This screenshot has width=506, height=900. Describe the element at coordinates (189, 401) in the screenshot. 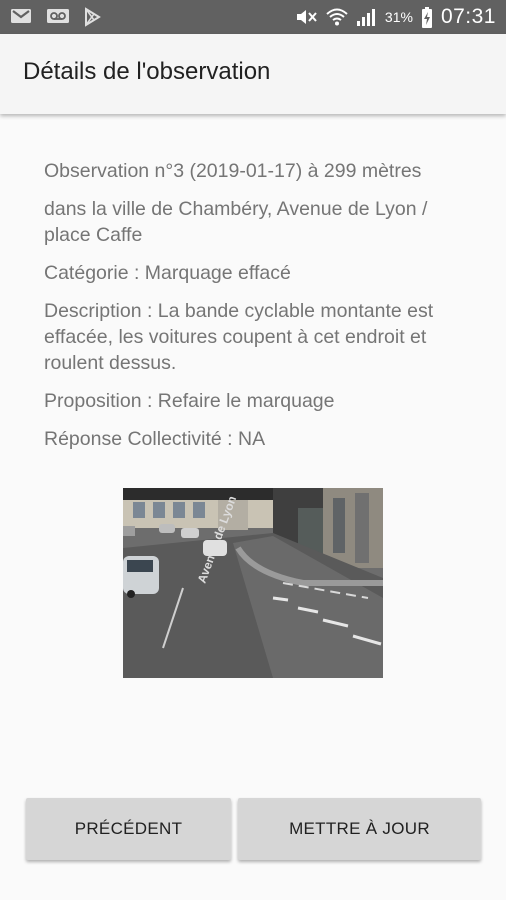

I see `observation-proposal: Proposition : Refaire le marquage` at that location.